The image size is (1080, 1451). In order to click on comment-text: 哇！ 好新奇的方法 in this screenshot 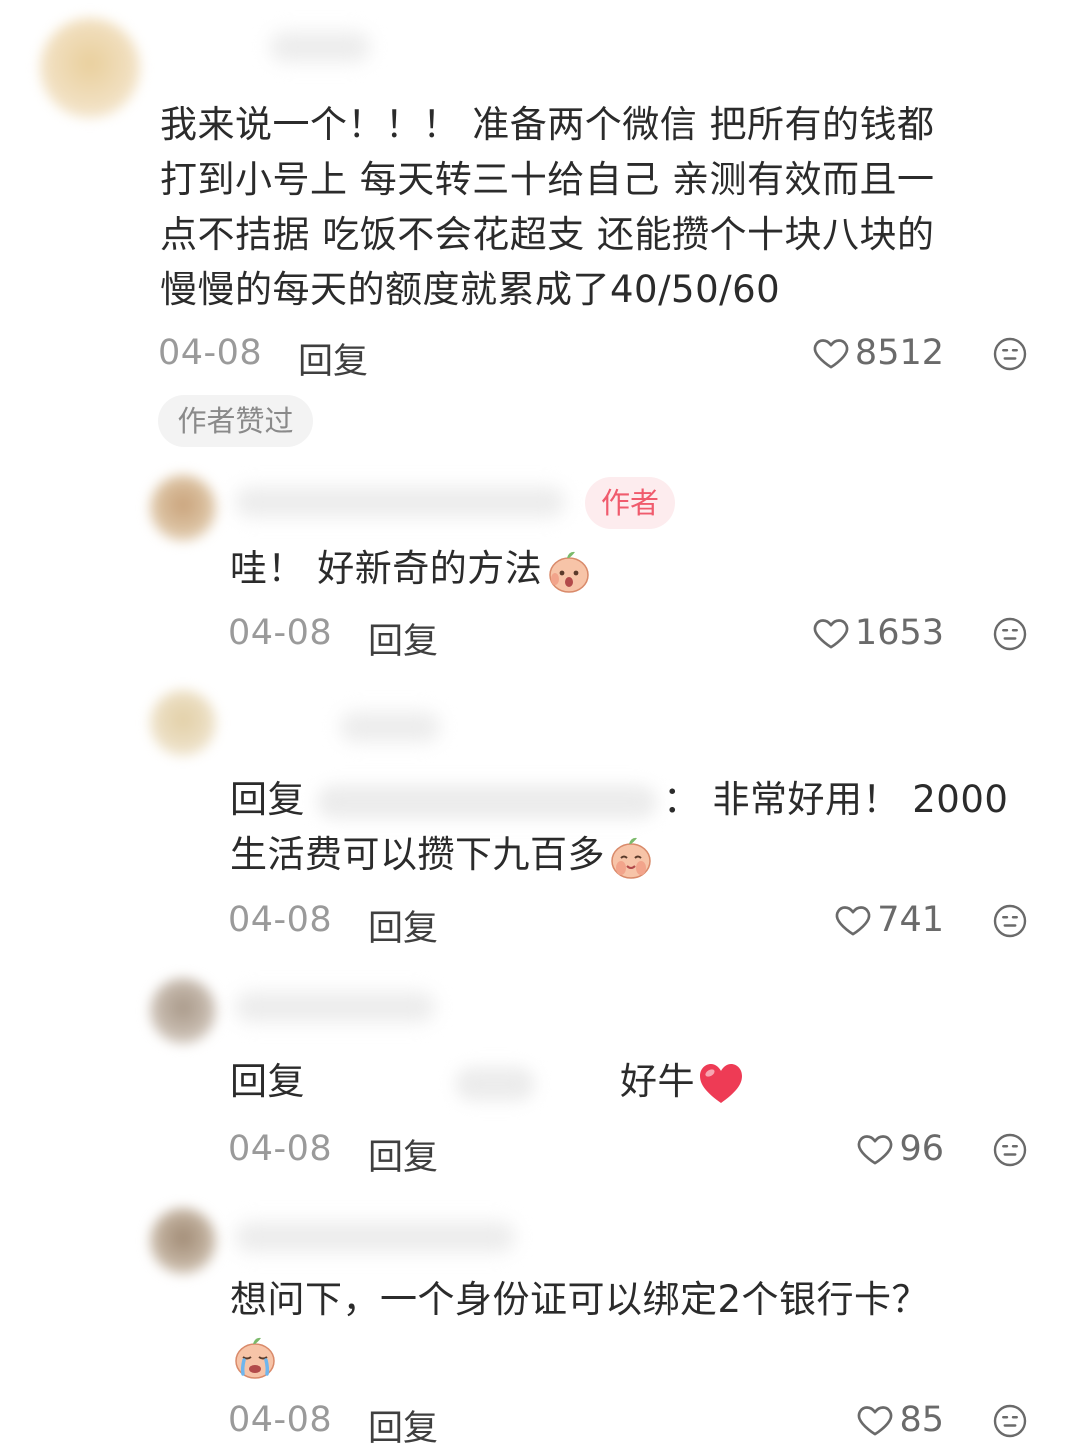, I will do `click(630, 568)`.